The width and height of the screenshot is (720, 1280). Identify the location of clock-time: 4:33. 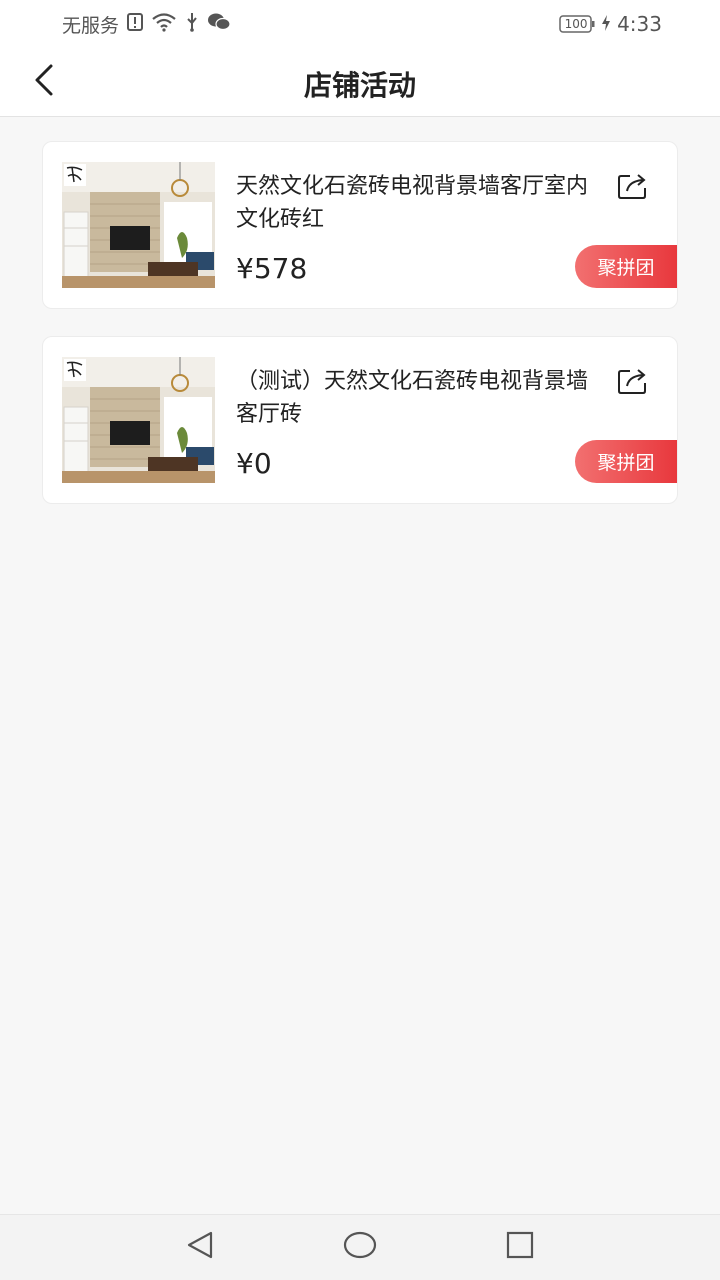
(639, 24).